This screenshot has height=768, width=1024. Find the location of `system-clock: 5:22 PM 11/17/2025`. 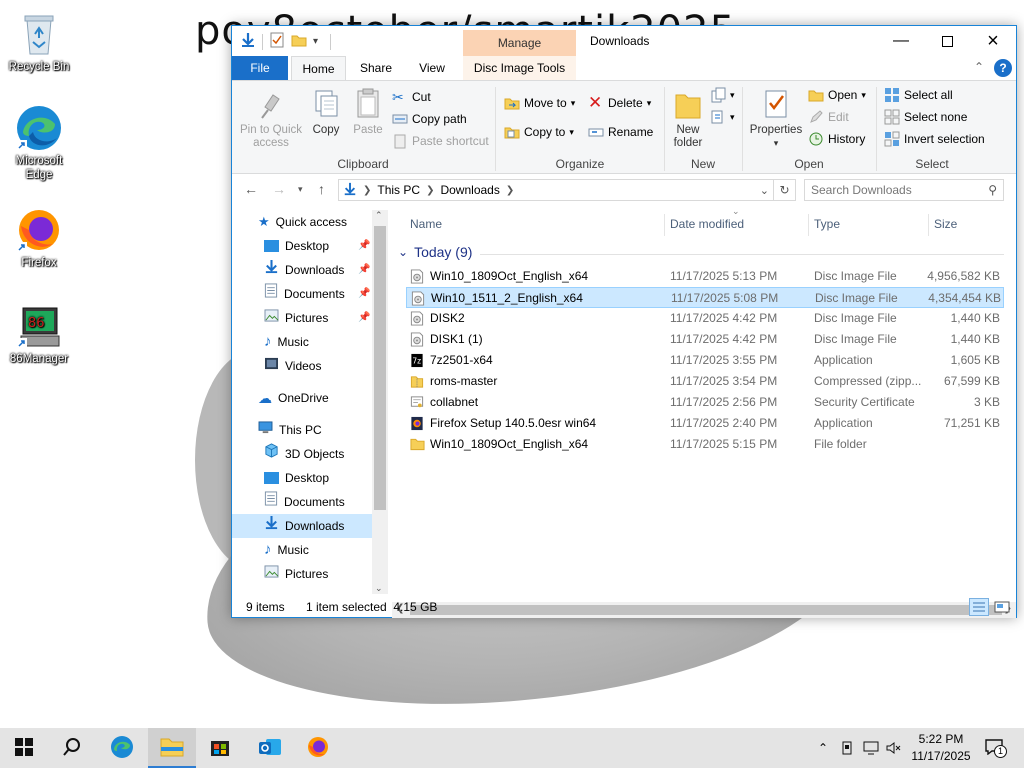

system-clock: 5:22 PM 11/17/2025 is located at coordinates (941, 748).